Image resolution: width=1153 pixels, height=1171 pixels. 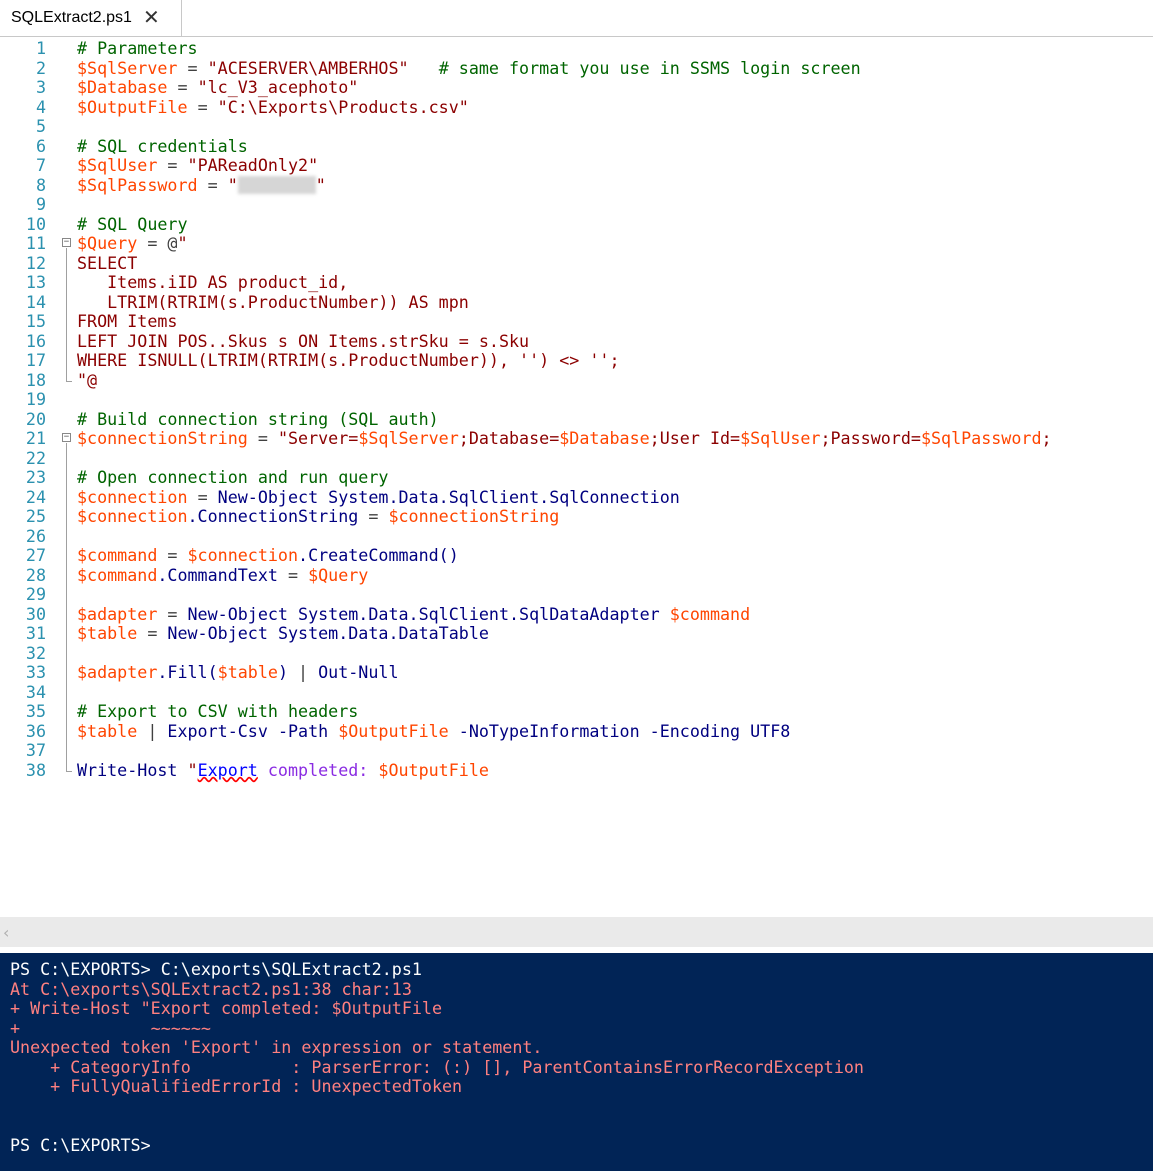 I want to click on code-line: 5, so click(x=576, y=126).